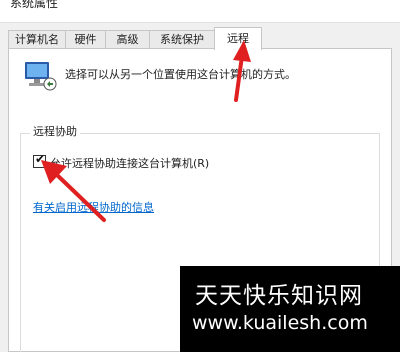  What do you see at coordinates (93, 207) in the screenshot?
I see `remote-assistance-help-link: 有关启用远程协助的信息` at bounding box center [93, 207].